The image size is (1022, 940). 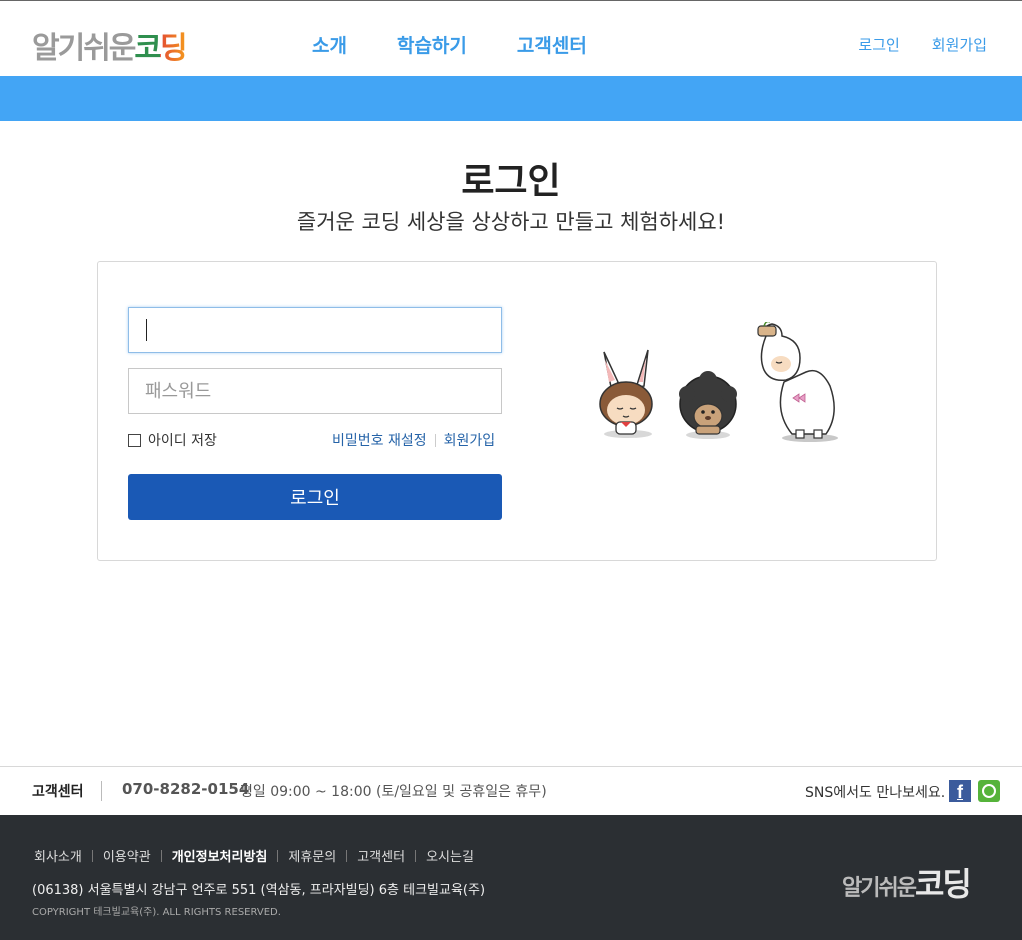 I want to click on user-links: 로그인 회원가입, so click(x=906, y=44).